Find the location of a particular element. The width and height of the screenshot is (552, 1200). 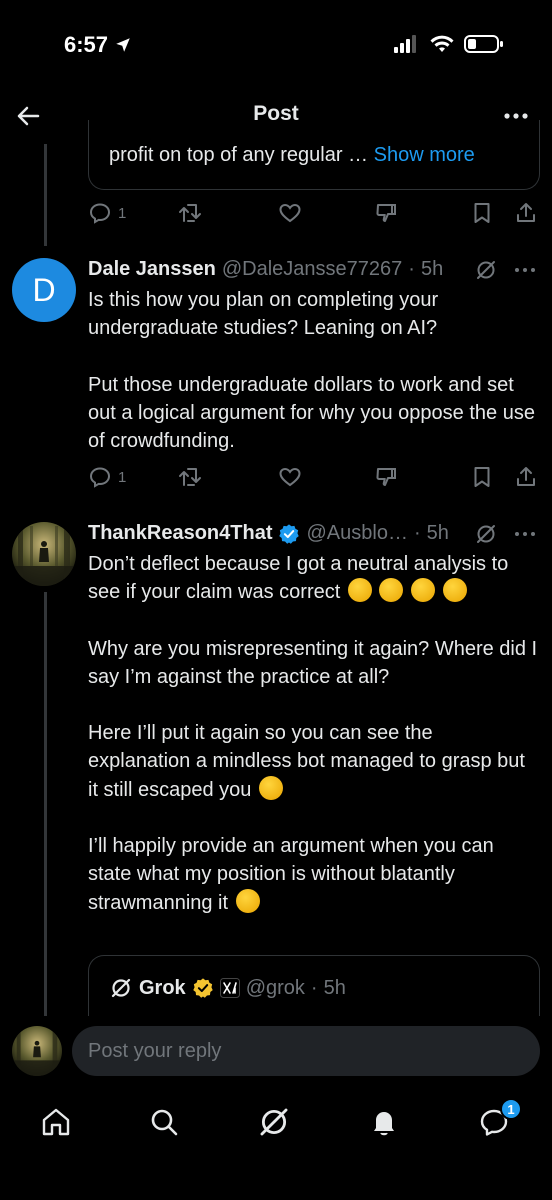

tab-search is located at coordinates (164, 1122).